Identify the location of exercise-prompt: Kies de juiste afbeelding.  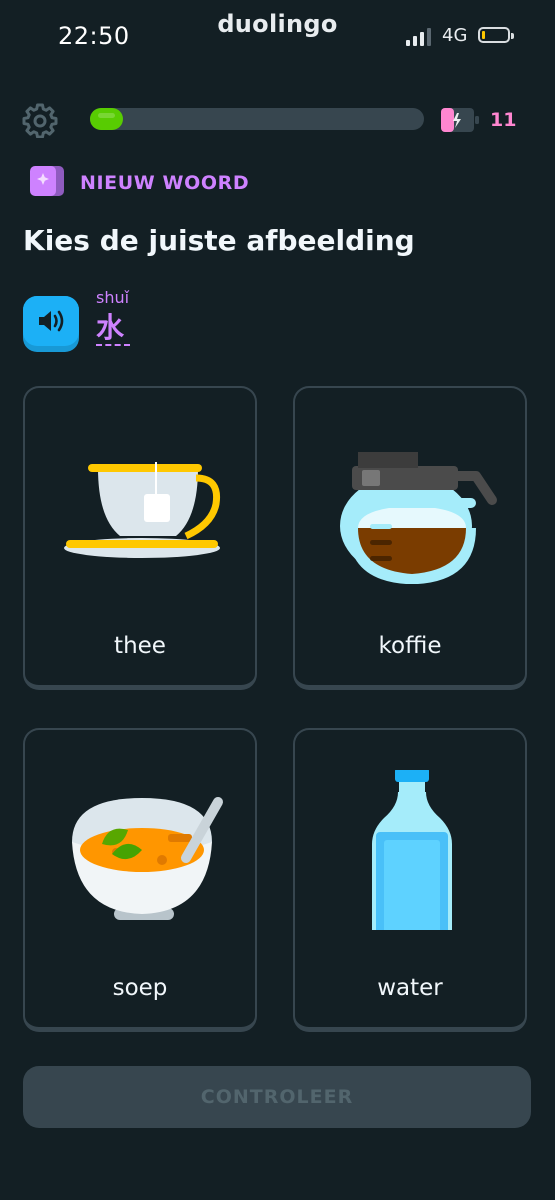
(219, 240).